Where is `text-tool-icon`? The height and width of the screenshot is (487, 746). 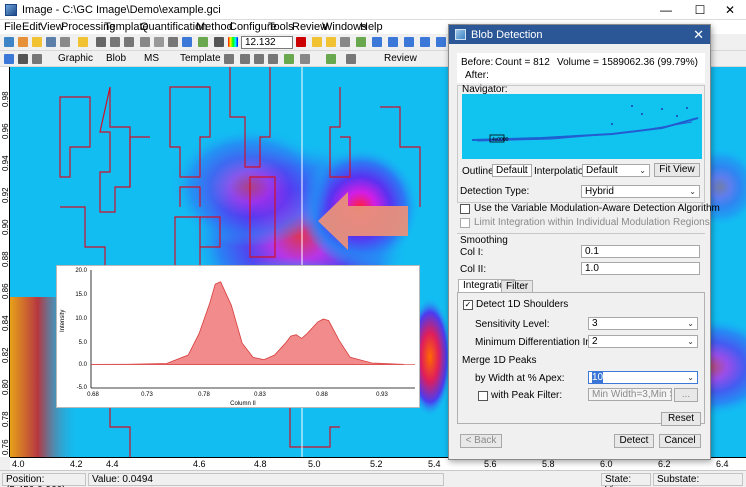 text-tool-icon is located at coordinates (23, 59).